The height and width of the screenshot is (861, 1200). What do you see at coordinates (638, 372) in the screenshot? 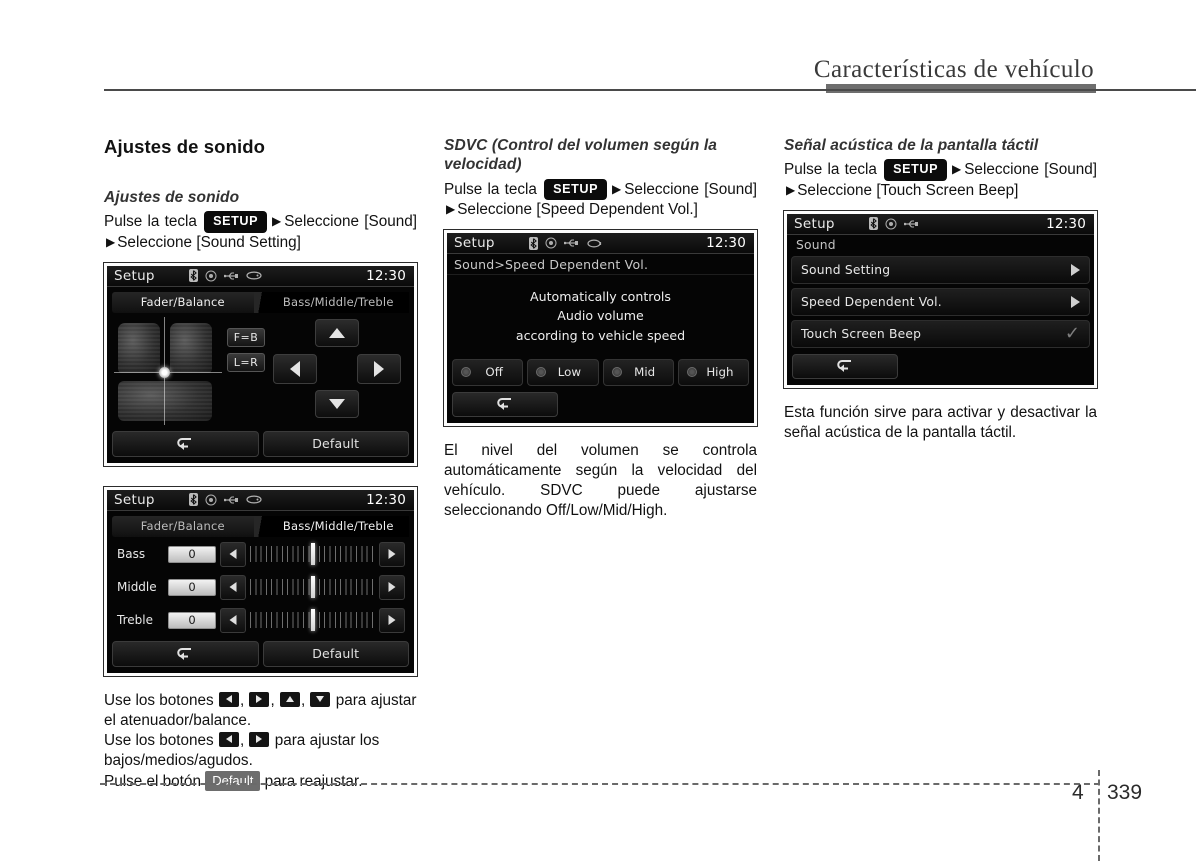
I see `sdvc-option-mid: Mid` at bounding box center [638, 372].